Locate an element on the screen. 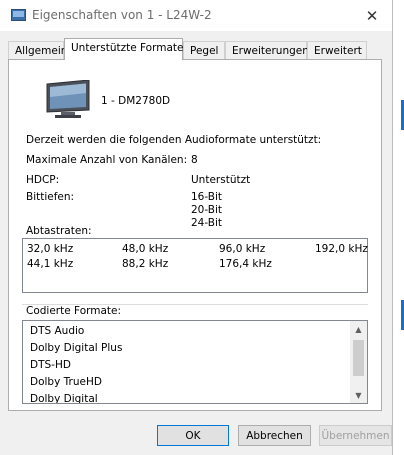 Image resolution: width=404 pixels, height=455 pixels. vertical-scrollbar: ▲ ▼ is located at coordinates (358, 362).